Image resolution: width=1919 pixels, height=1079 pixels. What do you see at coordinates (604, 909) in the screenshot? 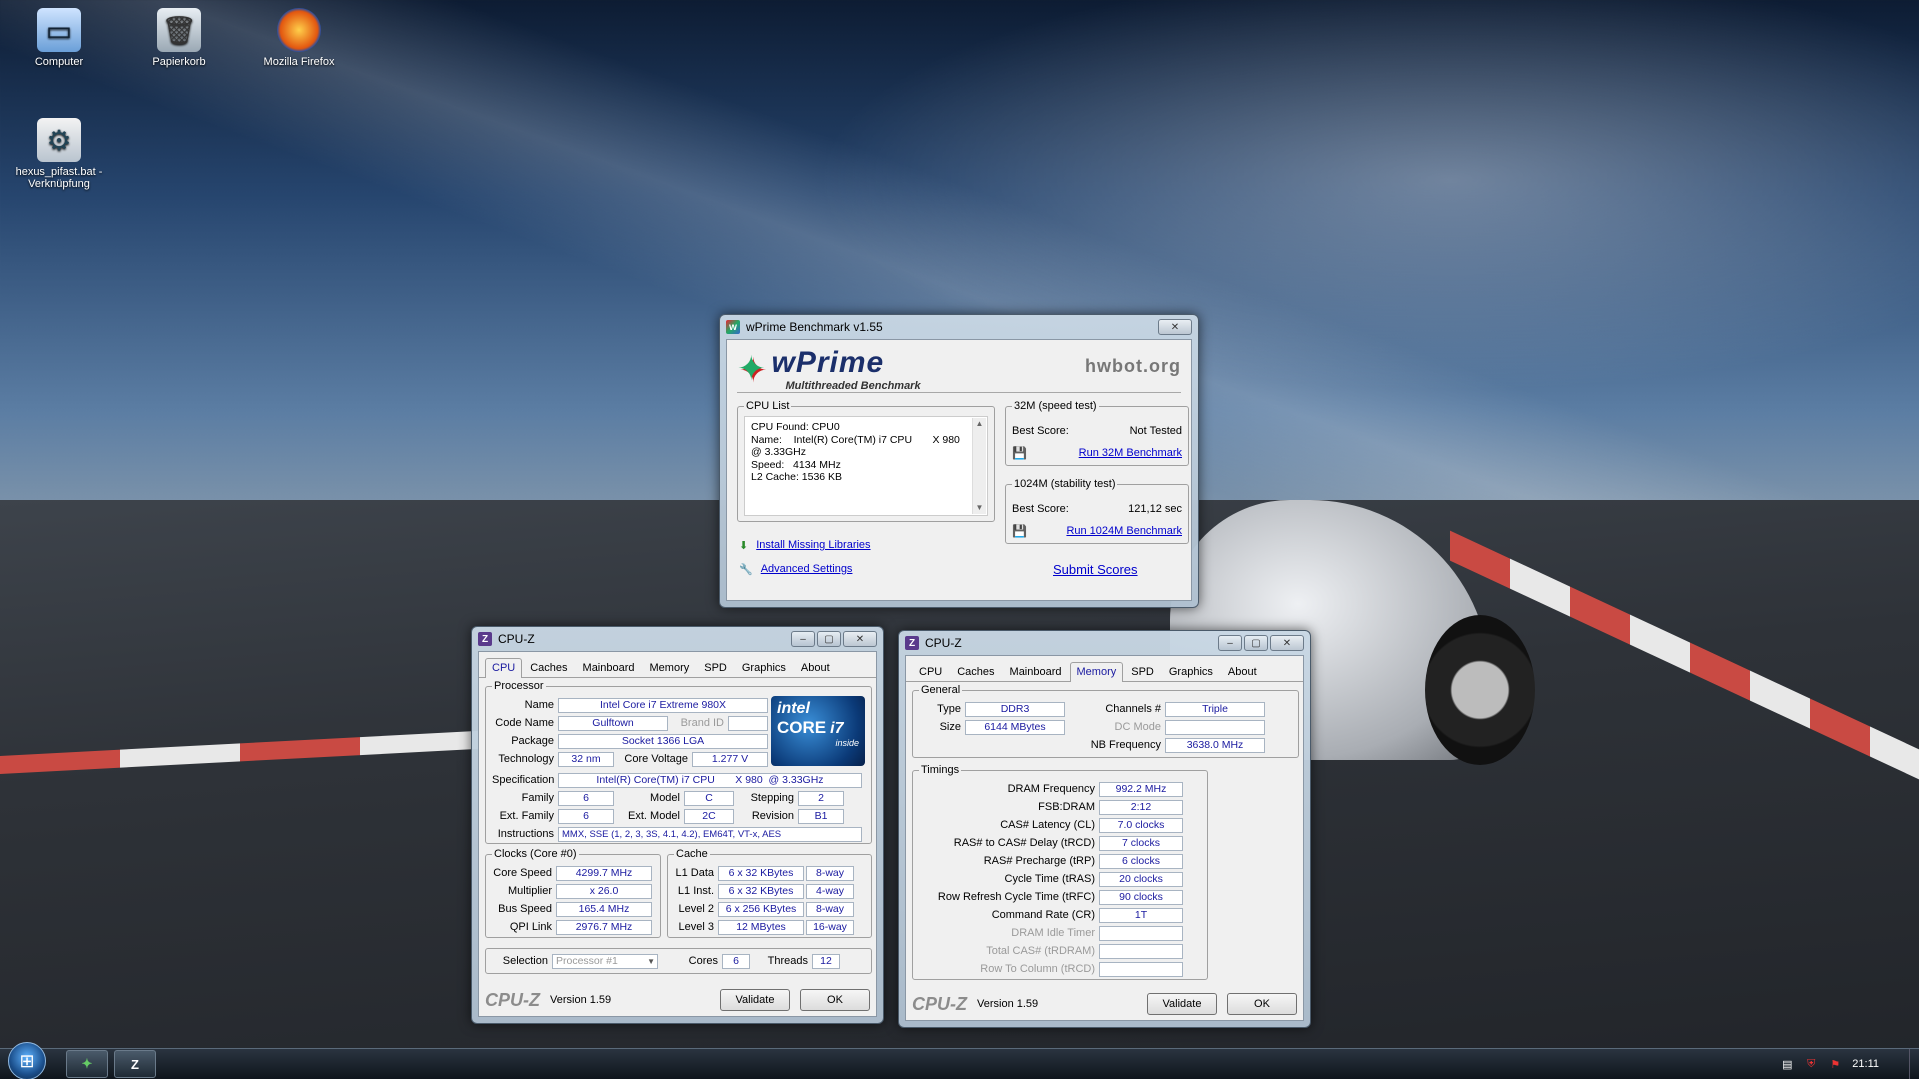
I see `bus-speed-value: 165.4 MHz` at bounding box center [604, 909].